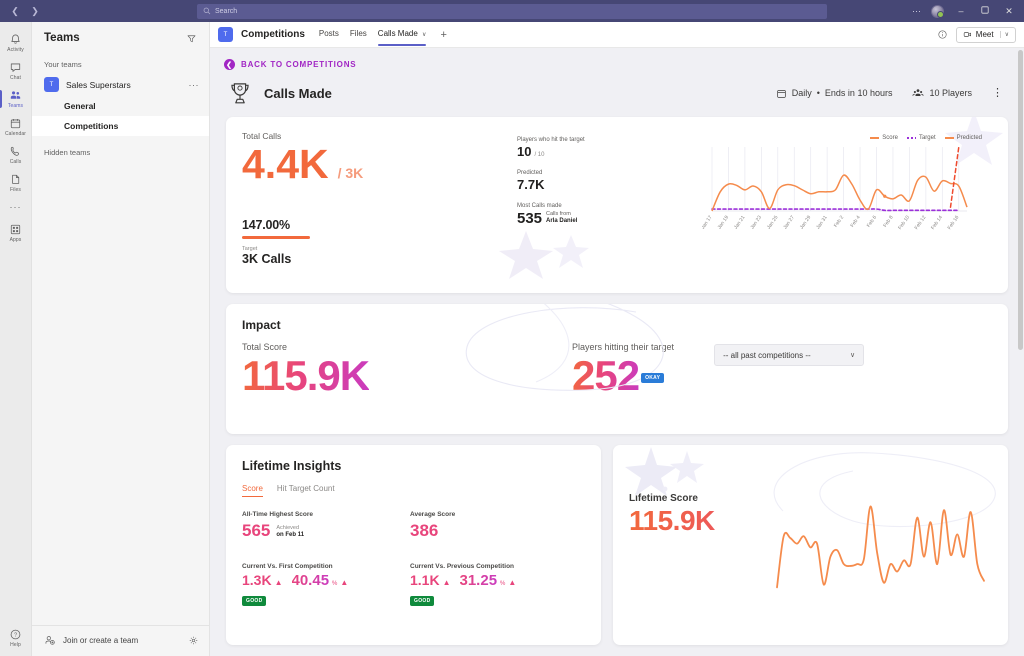  Describe the element at coordinates (16, 154) in the screenshot. I see `sidebar-item-calls: Calls` at that location.